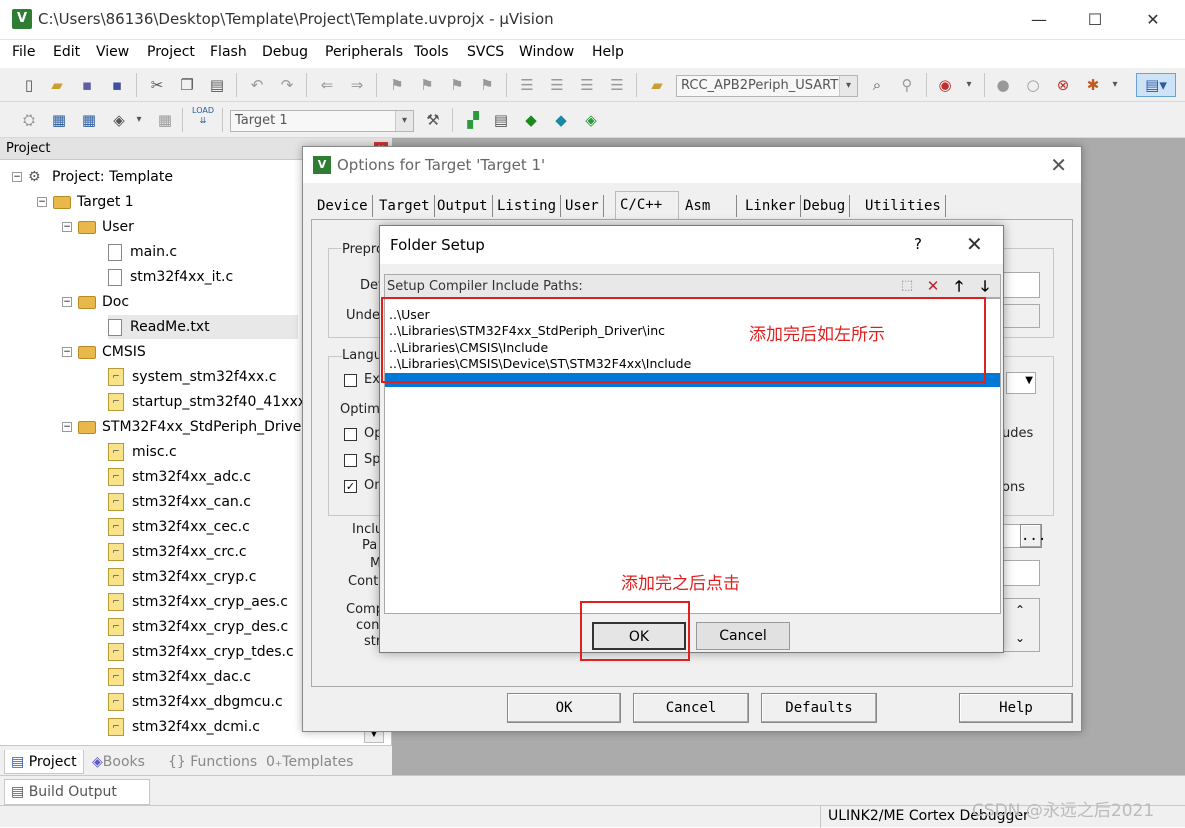 The image size is (1185, 828). Describe the element at coordinates (933, 286) in the screenshot. I see `delete-icon: ✕` at that location.